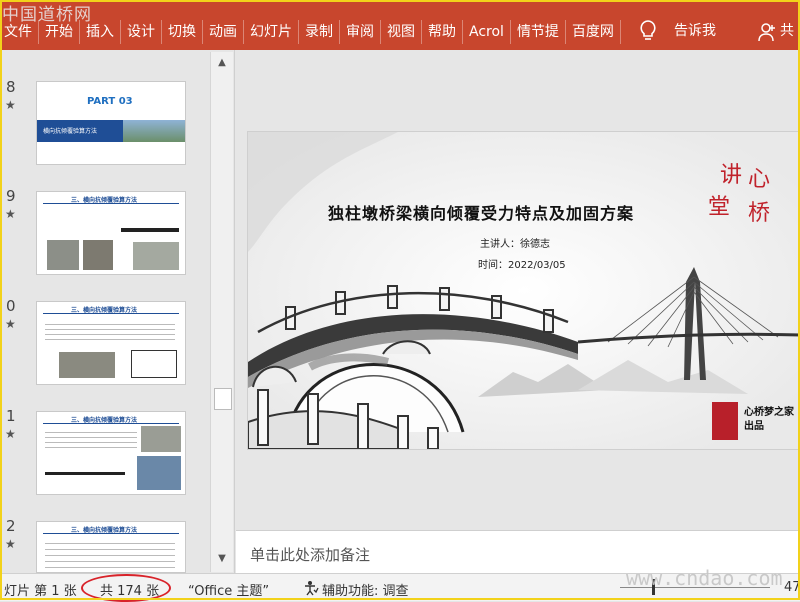 Image resolution: width=800 pixels, height=602 pixels. Describe the element at coordinates (759, 179) in the screenshot. I see `svg-text: 心` at that location.